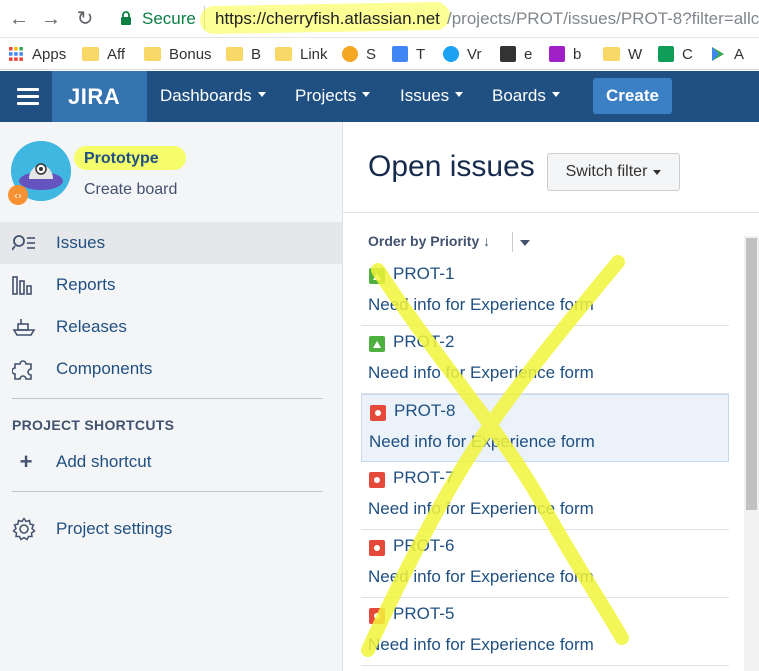  What do you see at coordinates (103, 54) in the screenshot?
I see `bookmark-aff: Aff` at bounding box center [103, 54].